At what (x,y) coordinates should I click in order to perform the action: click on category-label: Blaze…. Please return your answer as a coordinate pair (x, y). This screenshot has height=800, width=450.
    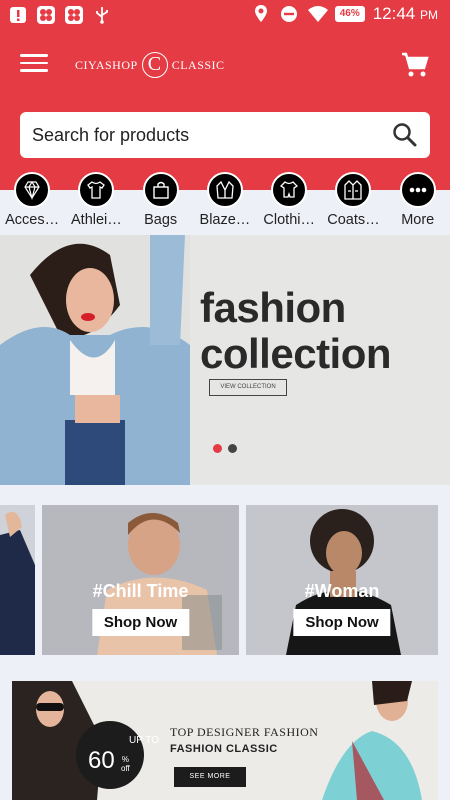
    Looking at the image, I should click on (225, 220).